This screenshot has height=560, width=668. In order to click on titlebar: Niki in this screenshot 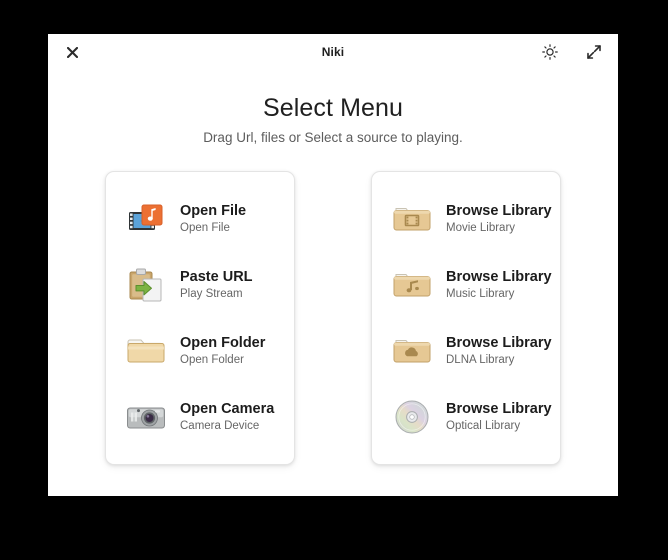, I will do `click(333, 52)`.